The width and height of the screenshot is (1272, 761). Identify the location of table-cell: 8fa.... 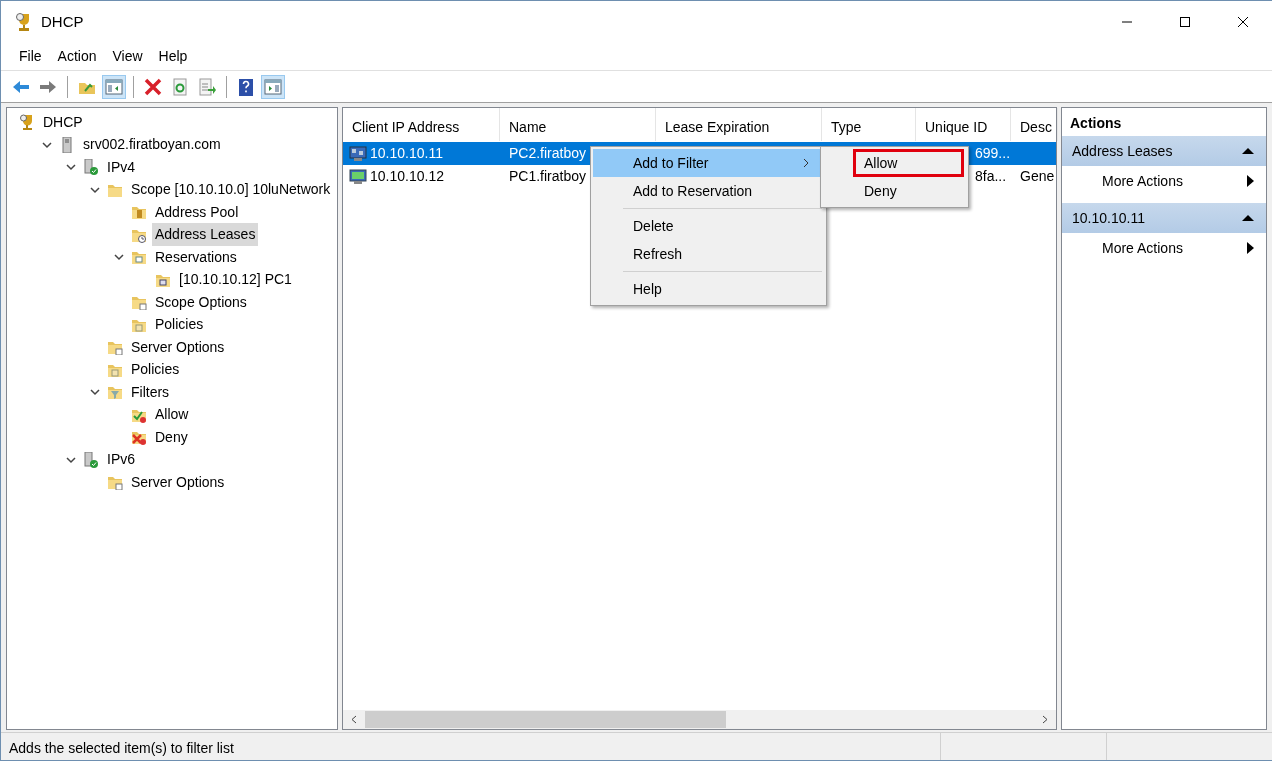
(991, 176).